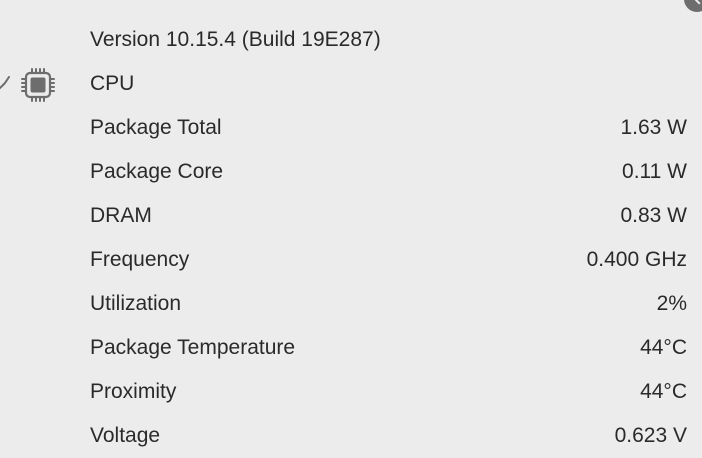 This screenshot has height=458, width=702. Describe the element at coordinates (351, 84) in the screenshot. I see `cpu-section-header: CPU` at that location.